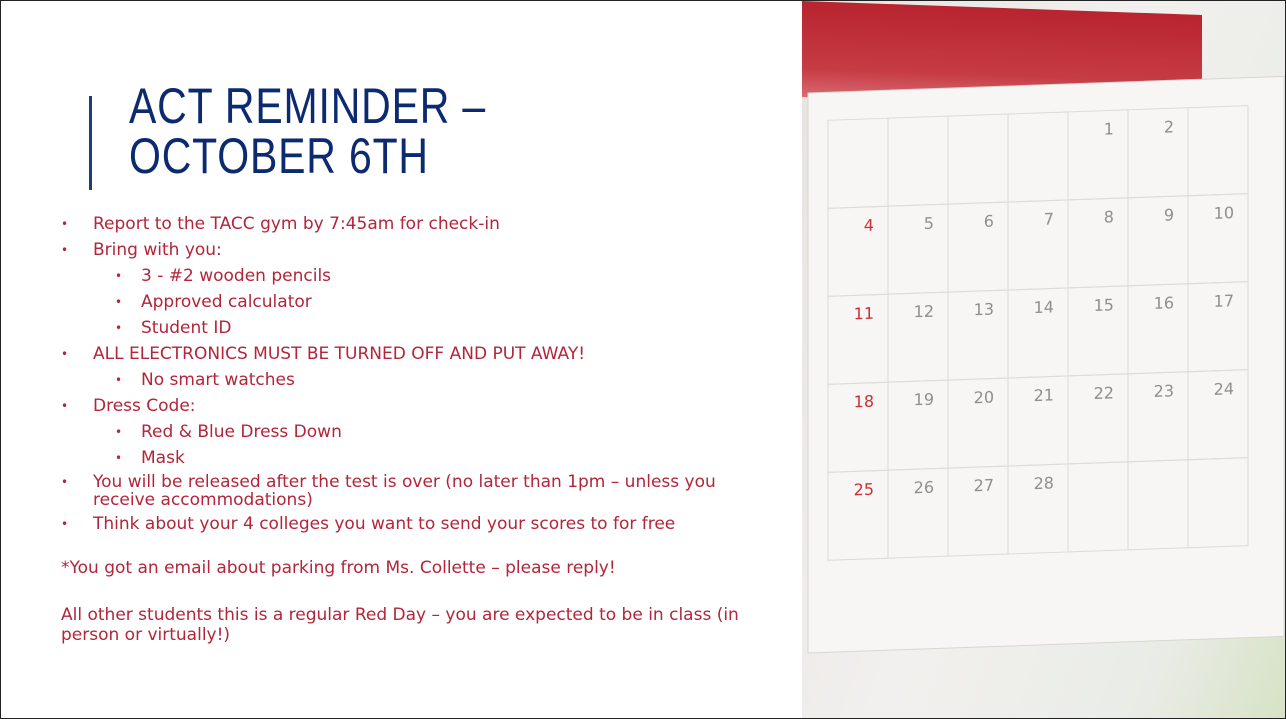 This screenshot has height=719, width=1286. Describe the element at coordinates (1224, 213) in the screenshot. I see `calendar-day-number: 10` at that location.